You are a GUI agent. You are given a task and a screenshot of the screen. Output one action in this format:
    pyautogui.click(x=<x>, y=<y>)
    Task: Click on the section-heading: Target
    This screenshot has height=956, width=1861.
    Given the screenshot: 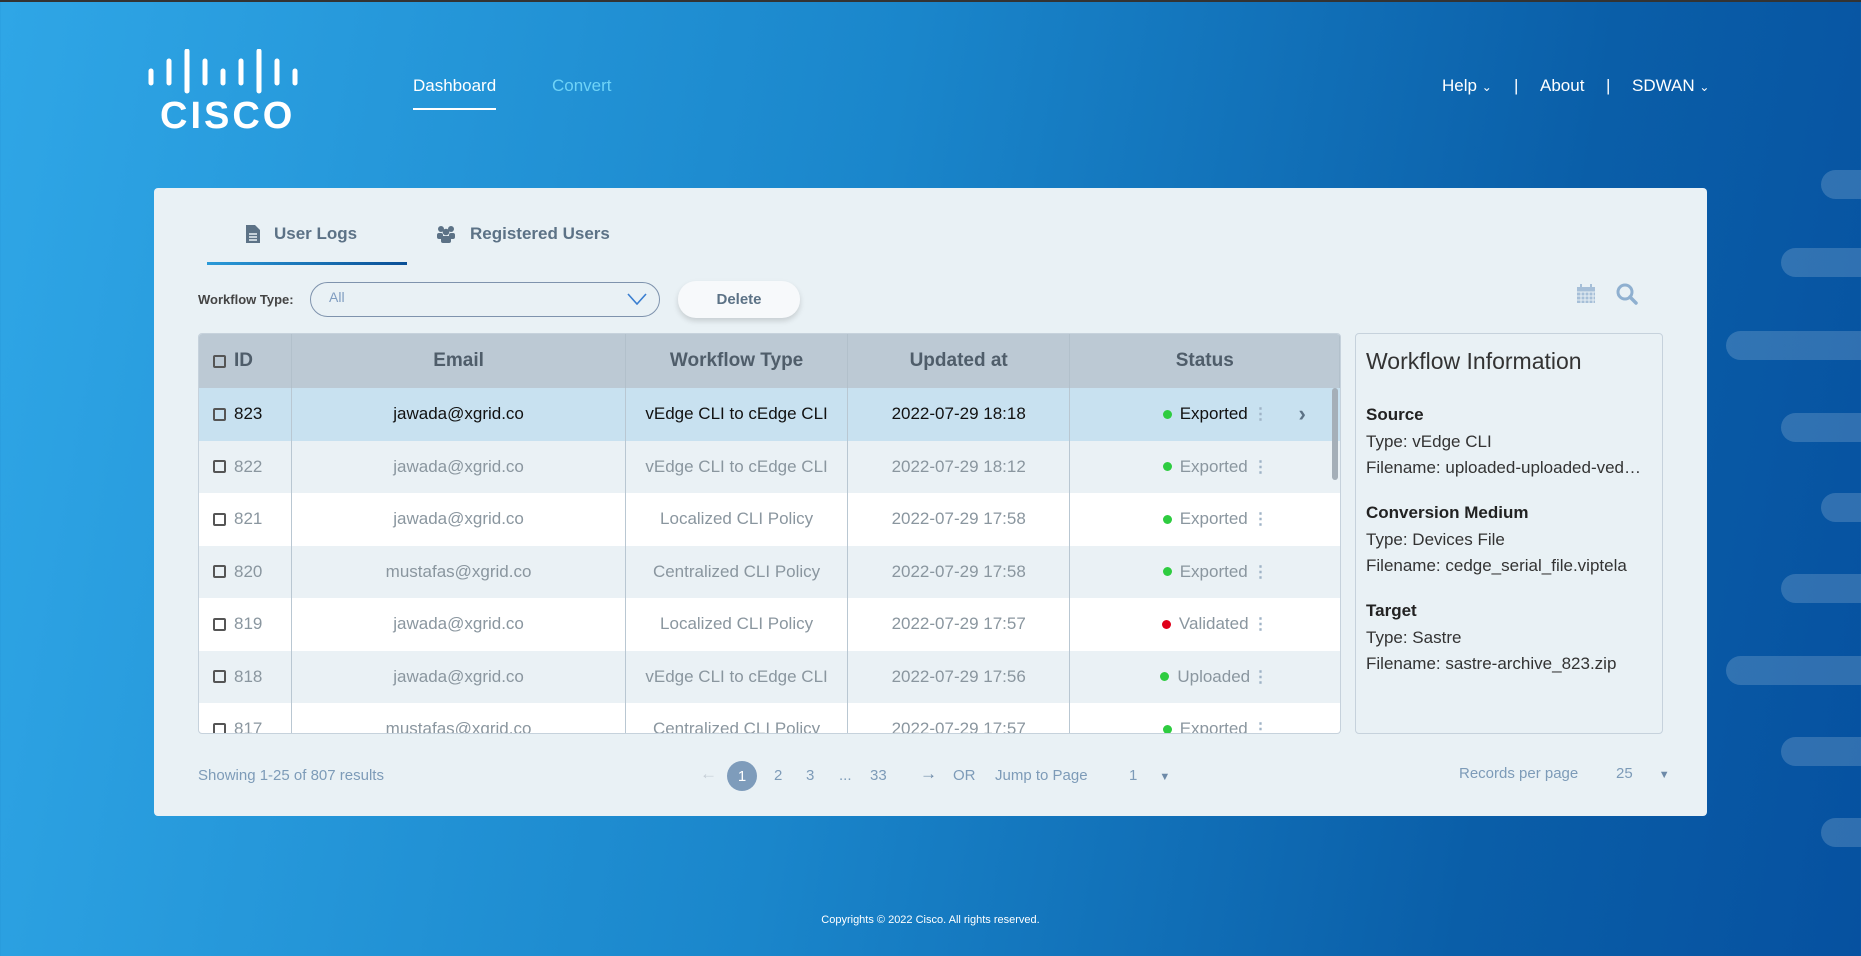 What is the action you would take?
    pyautogui.click(x=1391, y=610)
    